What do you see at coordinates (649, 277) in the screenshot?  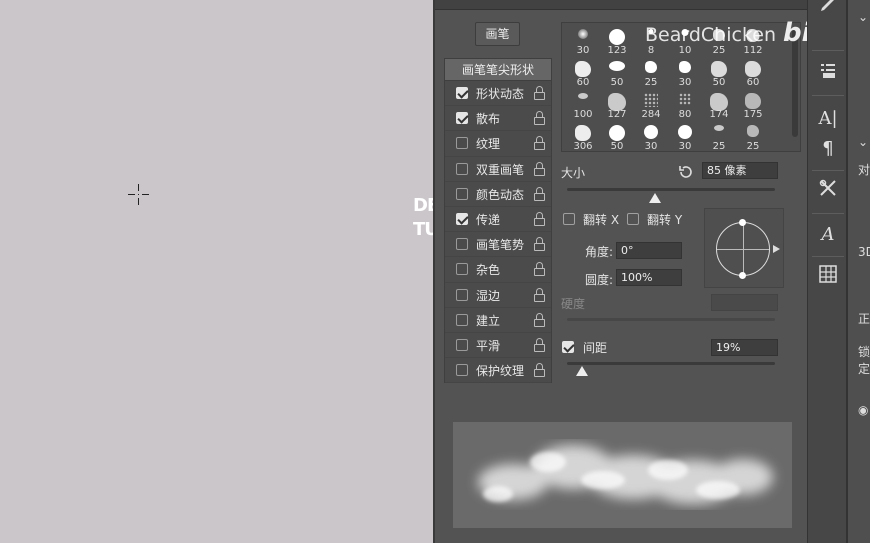 I see `roundness-field: 100%` at bounding box center [649, 277].